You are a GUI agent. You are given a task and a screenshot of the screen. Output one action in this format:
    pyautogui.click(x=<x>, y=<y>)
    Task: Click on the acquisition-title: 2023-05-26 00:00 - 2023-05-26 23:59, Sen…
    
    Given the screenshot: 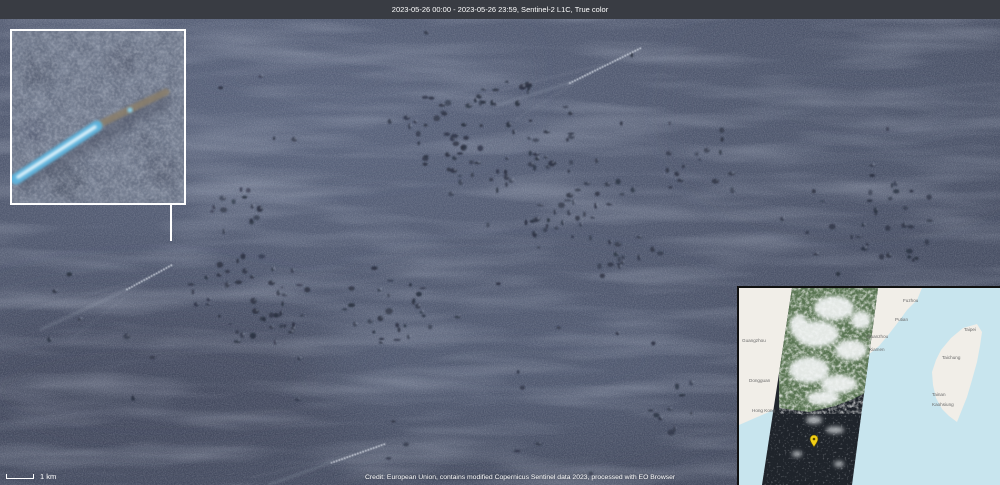 What is the action you would take?
    pyautogui.click(x=500, y=9)
    